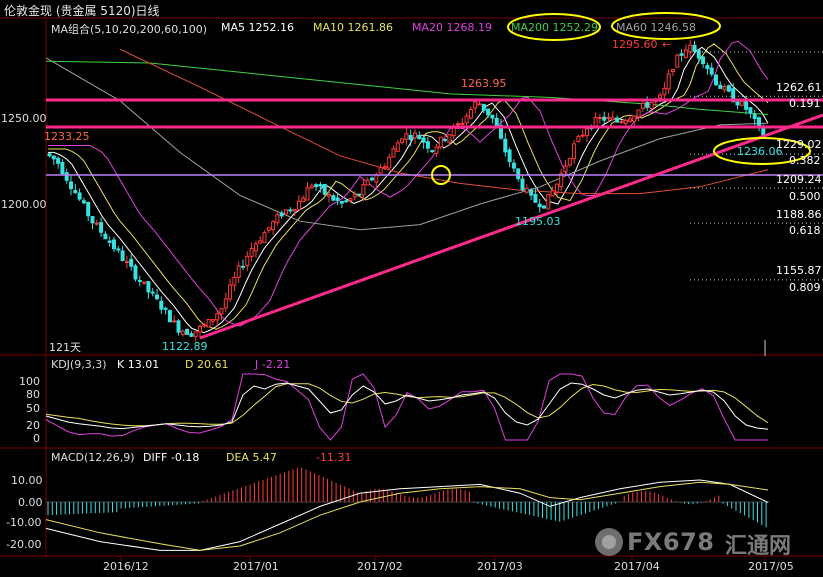 The width and height of the screenshot is (823, 577). I want to click on kdj-d-legend: D 20.61, so click(207, 364).